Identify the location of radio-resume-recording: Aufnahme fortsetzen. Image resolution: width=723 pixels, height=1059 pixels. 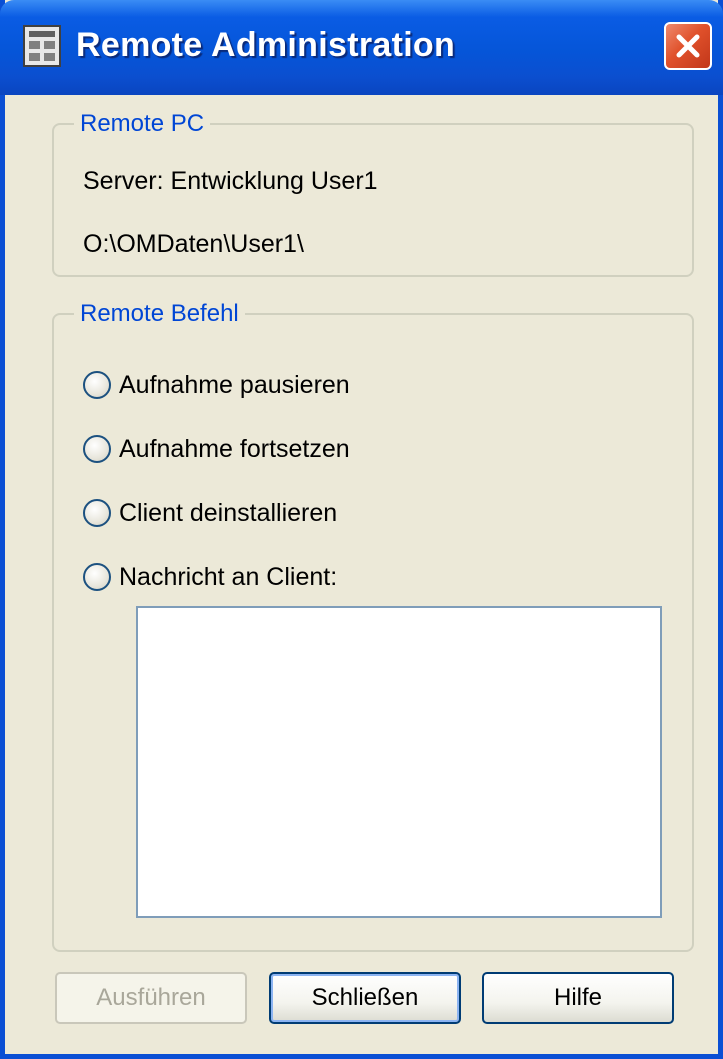
(216, 449).